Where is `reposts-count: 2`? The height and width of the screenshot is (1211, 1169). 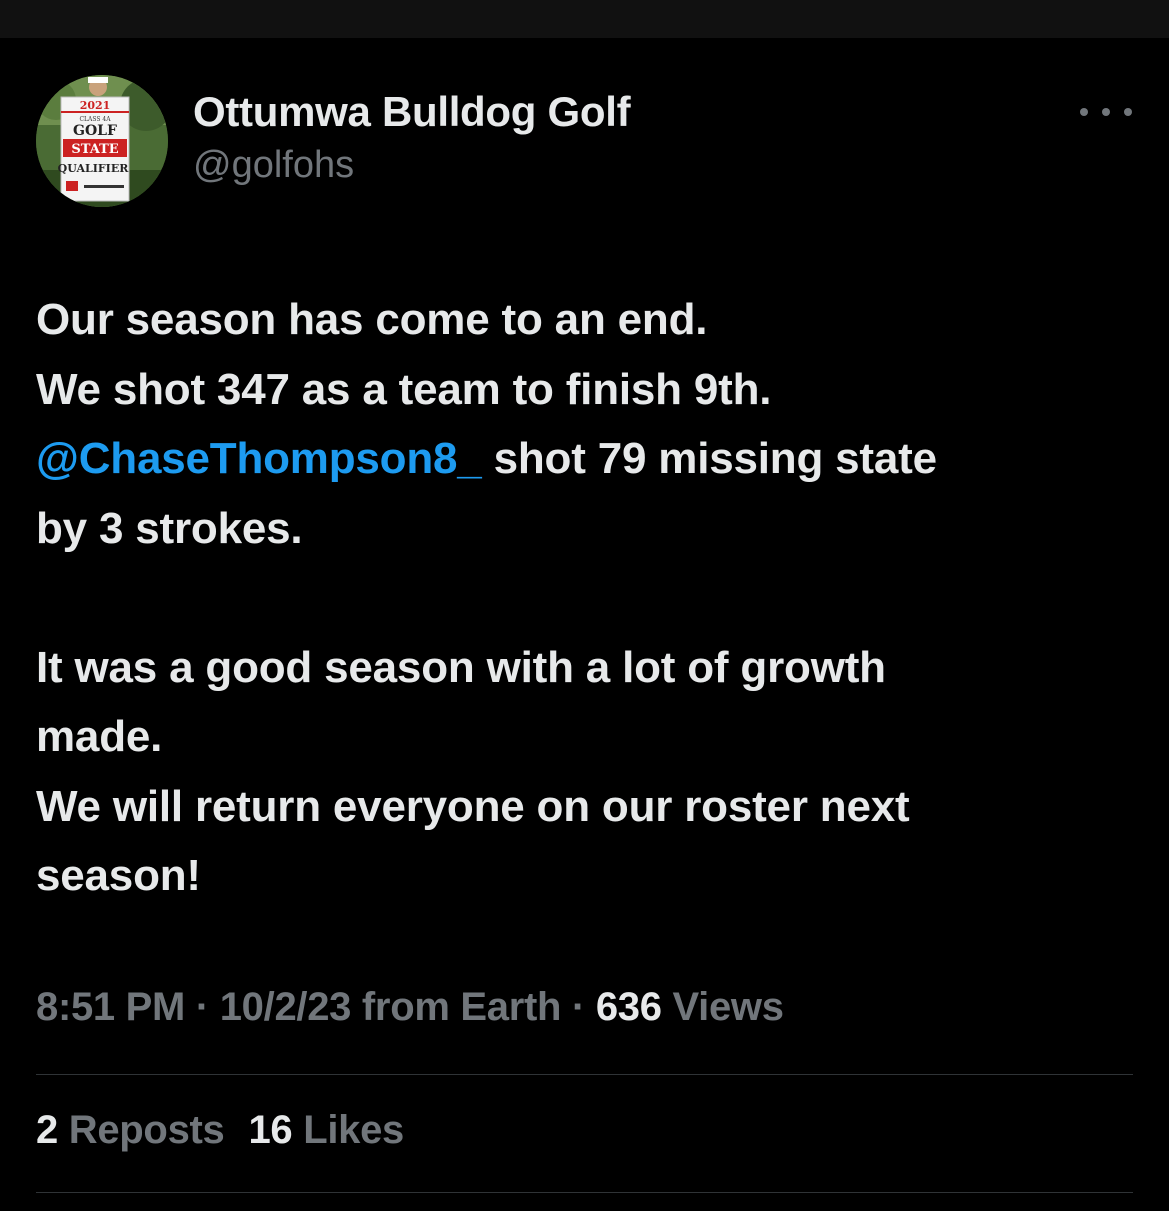 reposts-count: 2 is located at coordinates (47, 1130).